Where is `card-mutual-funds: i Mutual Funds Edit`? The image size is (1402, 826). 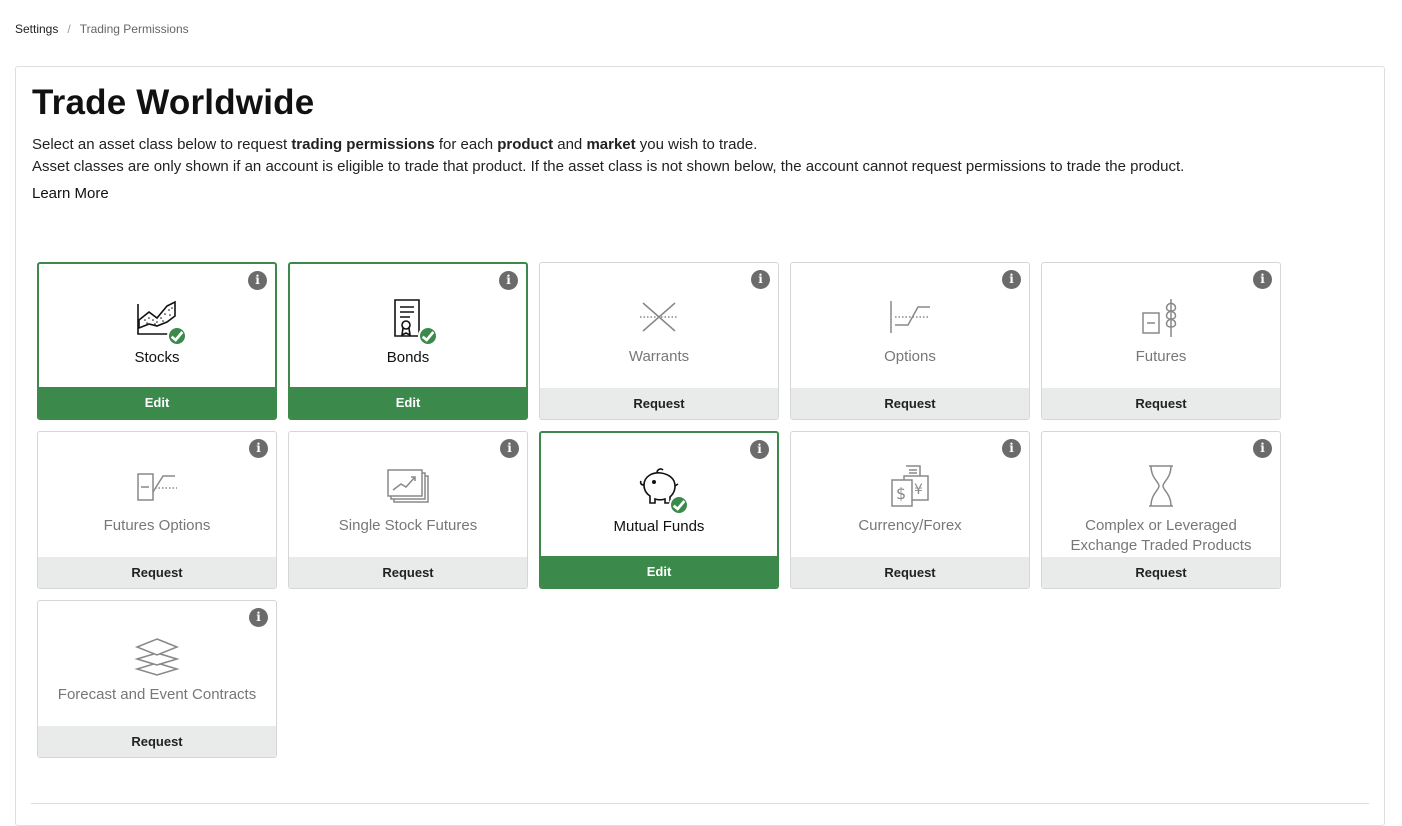
card-mutual-funds: i Mutual Funds Edit is located at coordinates (659, 510).